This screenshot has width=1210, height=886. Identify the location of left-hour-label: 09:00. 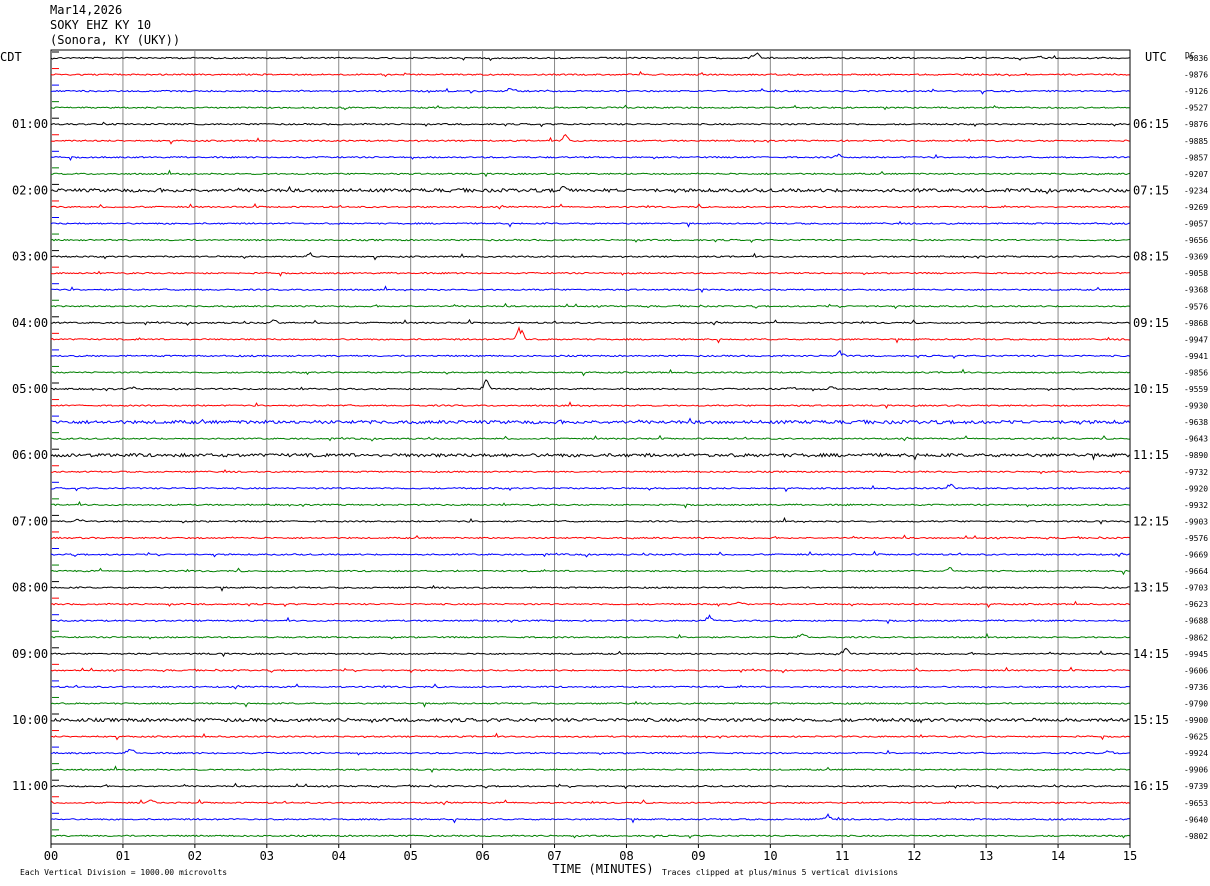
(30, 654).